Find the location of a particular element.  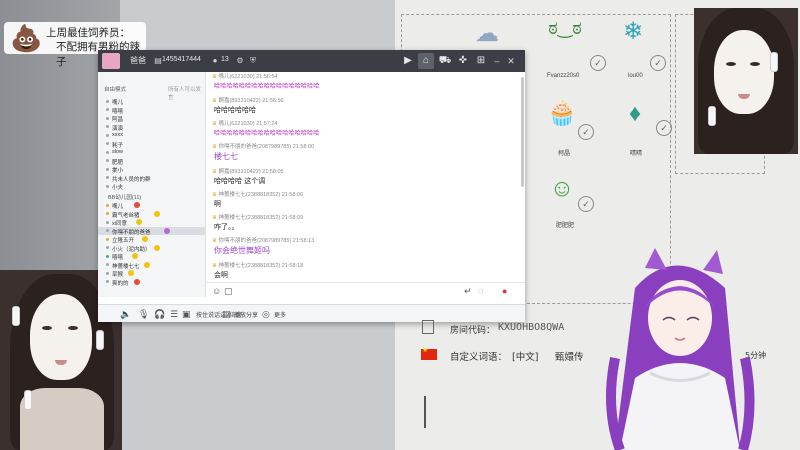

custom-word-label: 自定义词语： is located at coordinates (479, 357).